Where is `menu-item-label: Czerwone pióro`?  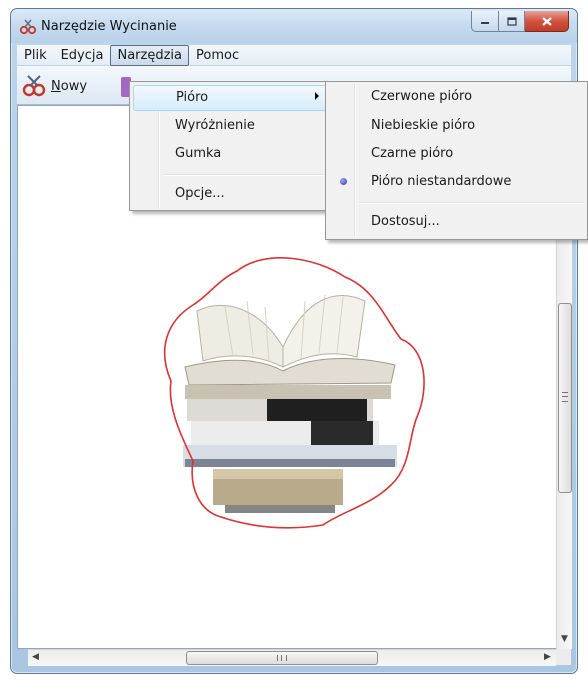
menu-item-label: Czerwone pióro is located at coordinates (422, 96).